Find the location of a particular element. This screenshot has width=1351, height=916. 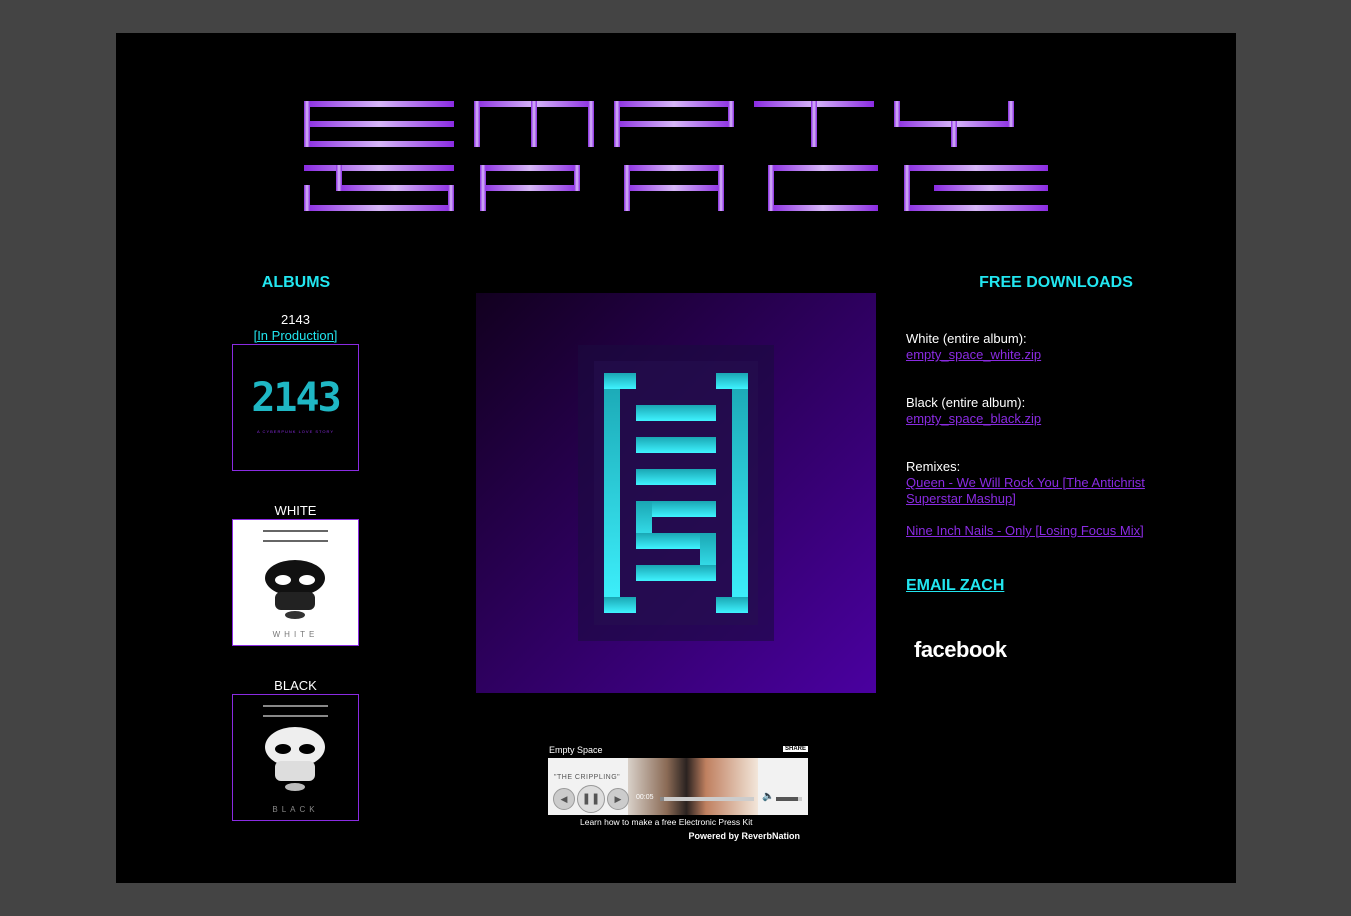

albums-heading: ALBUMS is located at coordinates (296, 282).